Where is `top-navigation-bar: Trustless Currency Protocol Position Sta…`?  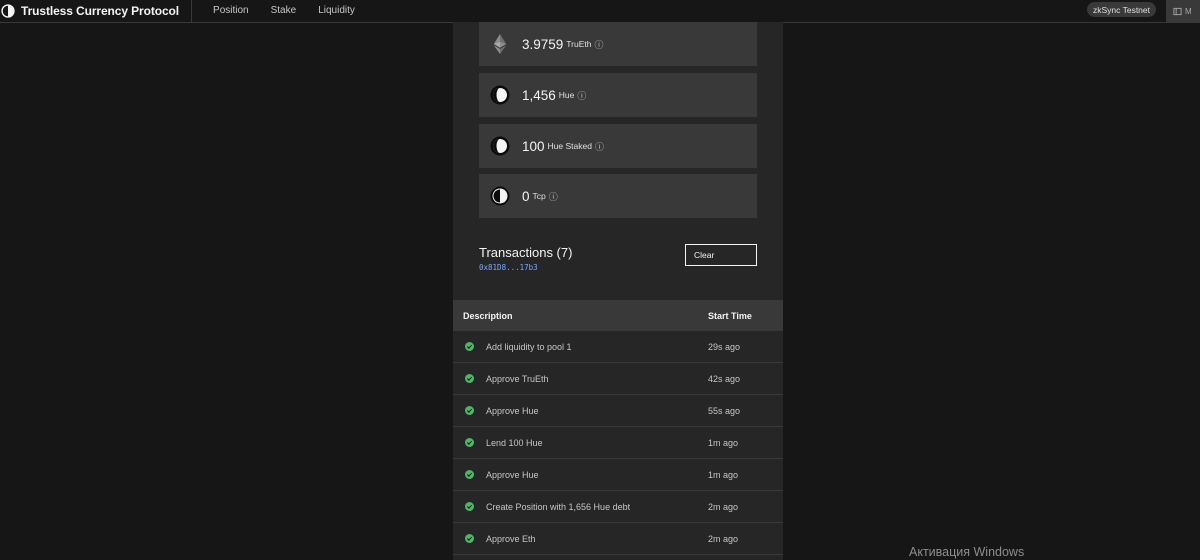
top-navigation-bar: Trustless Currency Protocol Position Sta… is located at coordinates (600, 11).